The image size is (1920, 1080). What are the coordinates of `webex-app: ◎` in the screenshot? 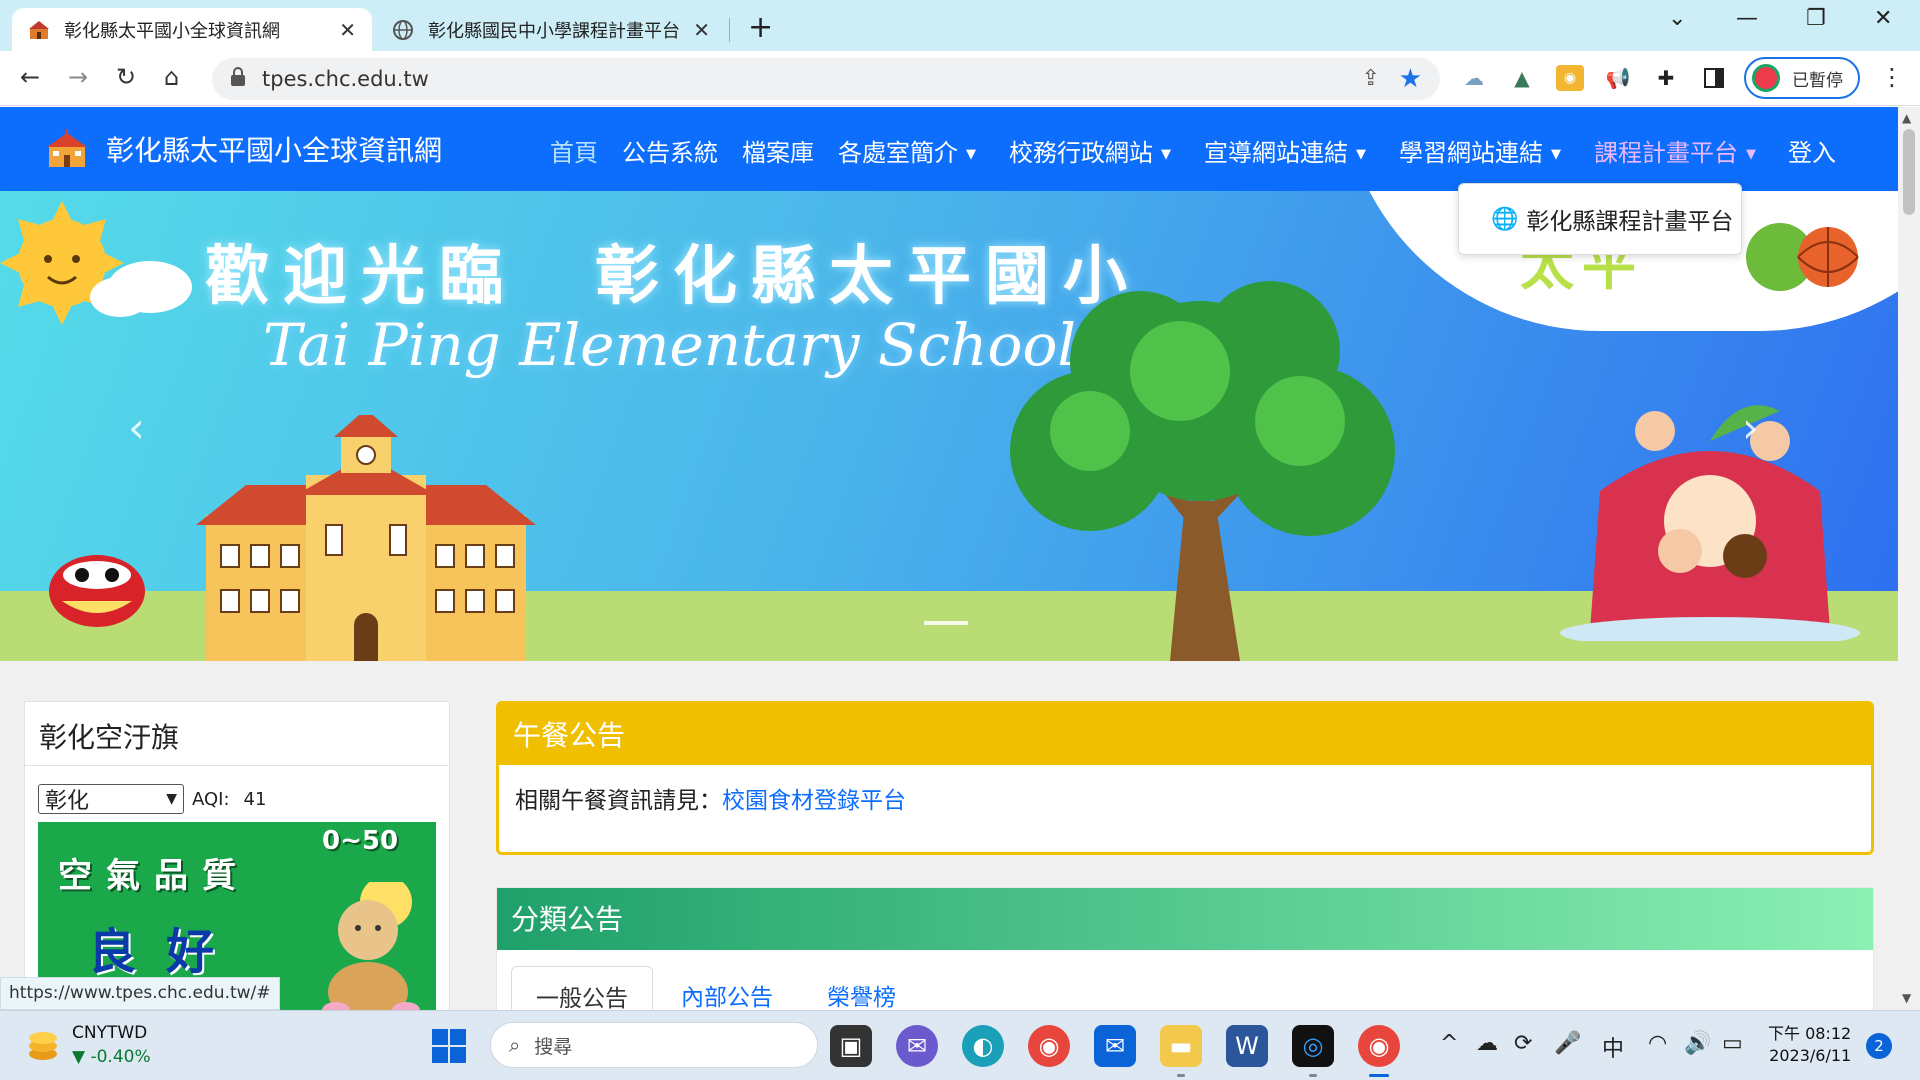 It's located at (1313, 1051).